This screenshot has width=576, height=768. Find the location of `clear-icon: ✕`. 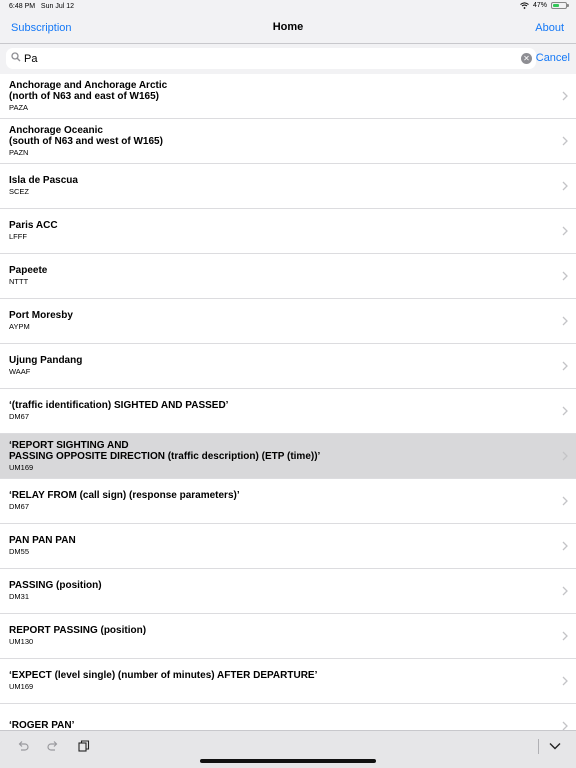

clear-icon: ✕ is located at coordinates (526, 58).